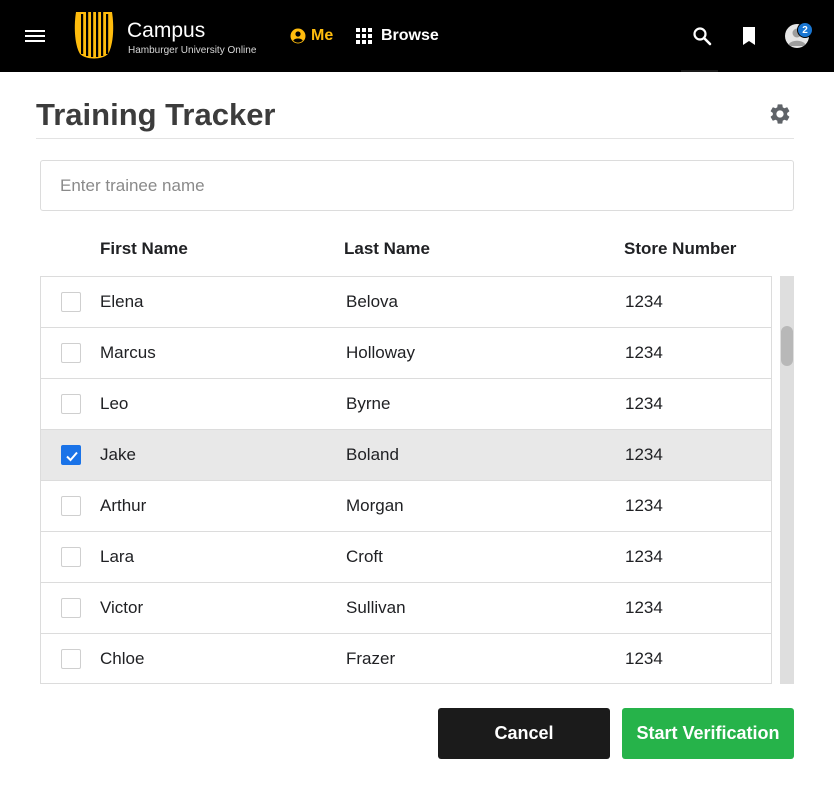 The image size is (834, 794). I want to click on cell-first-name: Elena, so click(122, 301).